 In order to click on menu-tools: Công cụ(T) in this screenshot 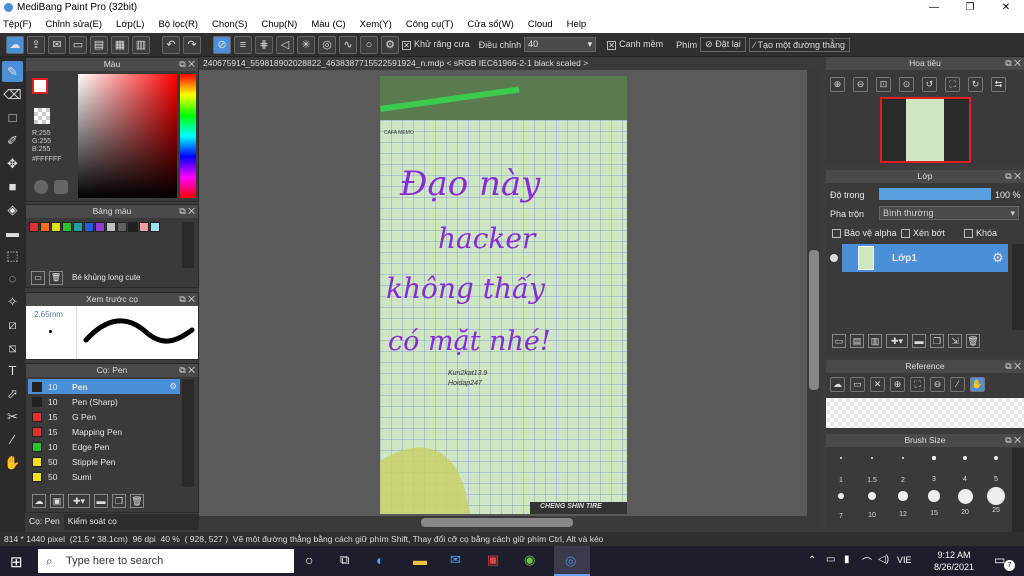, I will do `click(430, 24)`.